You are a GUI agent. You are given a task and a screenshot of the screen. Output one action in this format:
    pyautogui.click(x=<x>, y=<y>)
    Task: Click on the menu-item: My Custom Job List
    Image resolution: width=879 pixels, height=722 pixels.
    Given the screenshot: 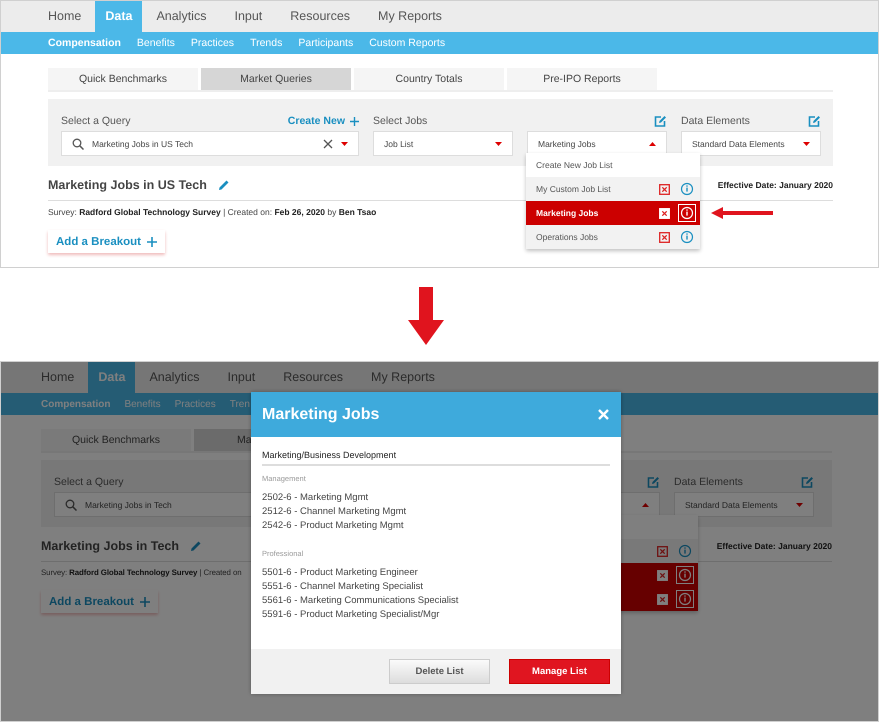 What is the action you would take?
    pyautogui.click(x=613, y=189)
    